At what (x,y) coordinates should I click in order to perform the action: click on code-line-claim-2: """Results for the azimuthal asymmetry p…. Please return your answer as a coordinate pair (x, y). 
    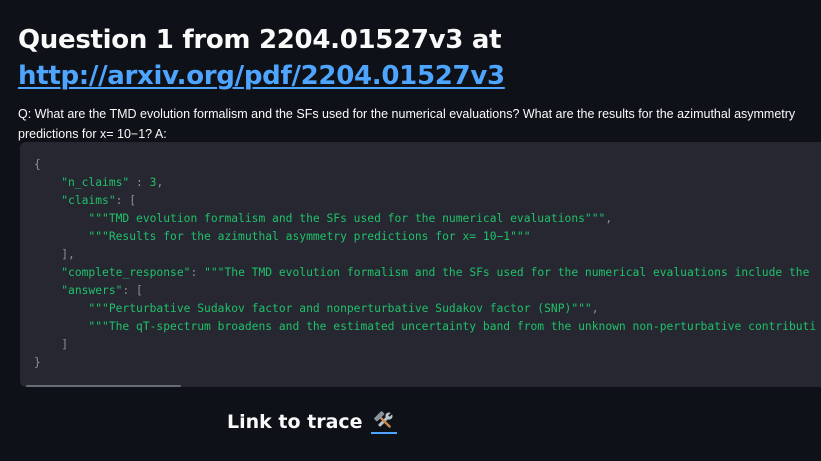
    Looking at the image, I should click on (282, 237).